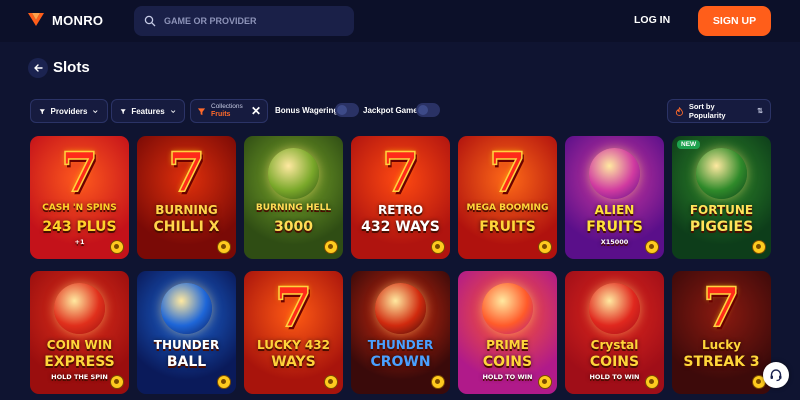 The image size is (800, 400). What do you see at coordinates (760, 111) in the screenshot?
I see `sort-arrows-icon: ⇅` at bounding box center [760, 111].